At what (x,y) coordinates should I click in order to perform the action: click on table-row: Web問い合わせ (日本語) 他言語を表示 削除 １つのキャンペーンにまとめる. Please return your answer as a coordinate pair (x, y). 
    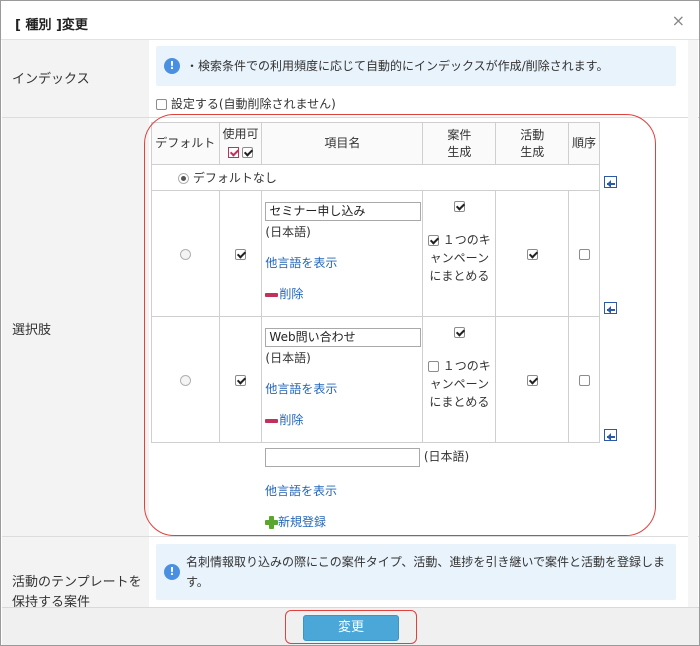
    Looking at the image, I should click on (375, 379).